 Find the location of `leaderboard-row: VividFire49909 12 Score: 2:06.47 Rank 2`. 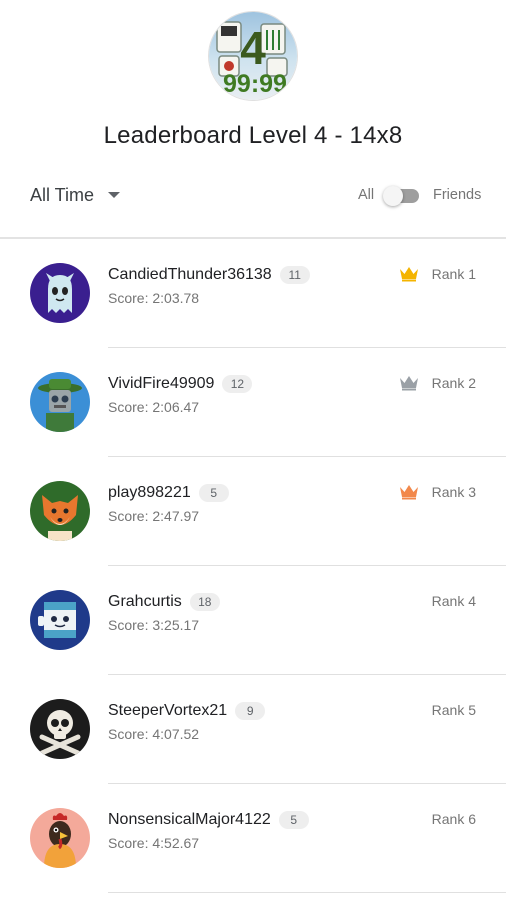

leaderboard-row: VividFire49909 12 Score: 2:06.47 Rank 2 is located at coordinates (253, 402).